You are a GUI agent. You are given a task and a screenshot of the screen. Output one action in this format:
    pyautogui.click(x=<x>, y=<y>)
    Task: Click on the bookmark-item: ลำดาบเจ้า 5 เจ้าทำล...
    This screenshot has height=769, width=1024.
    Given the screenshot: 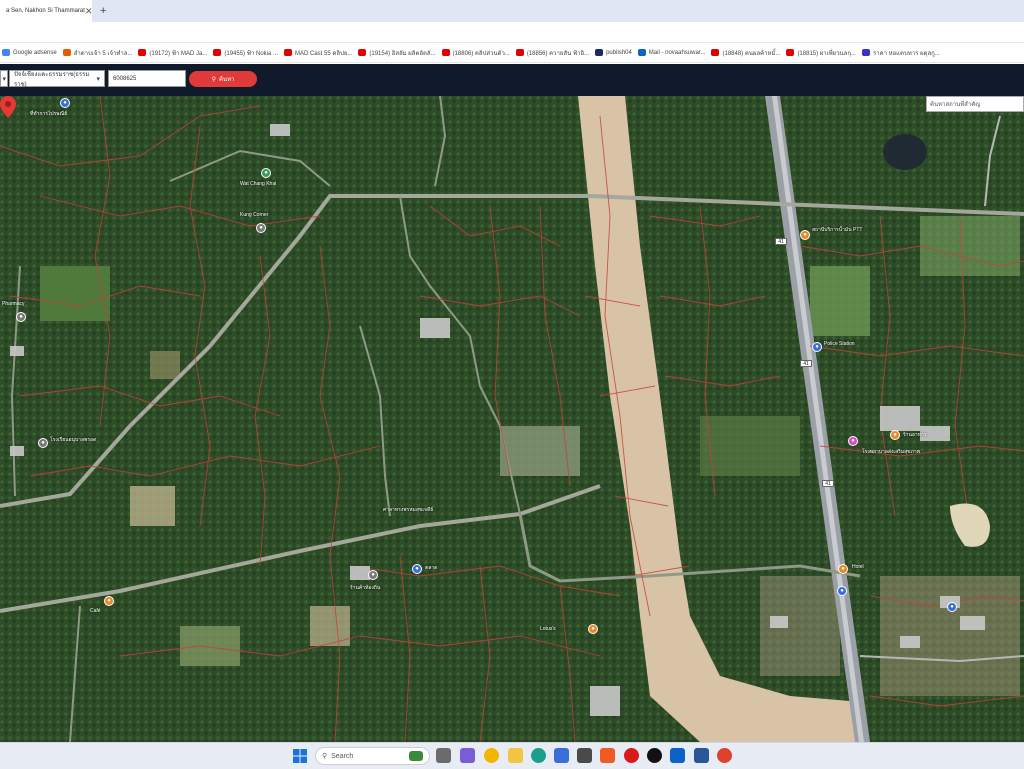 What is the action you would take?
    pyautogui.click(x=97, y=53)
    